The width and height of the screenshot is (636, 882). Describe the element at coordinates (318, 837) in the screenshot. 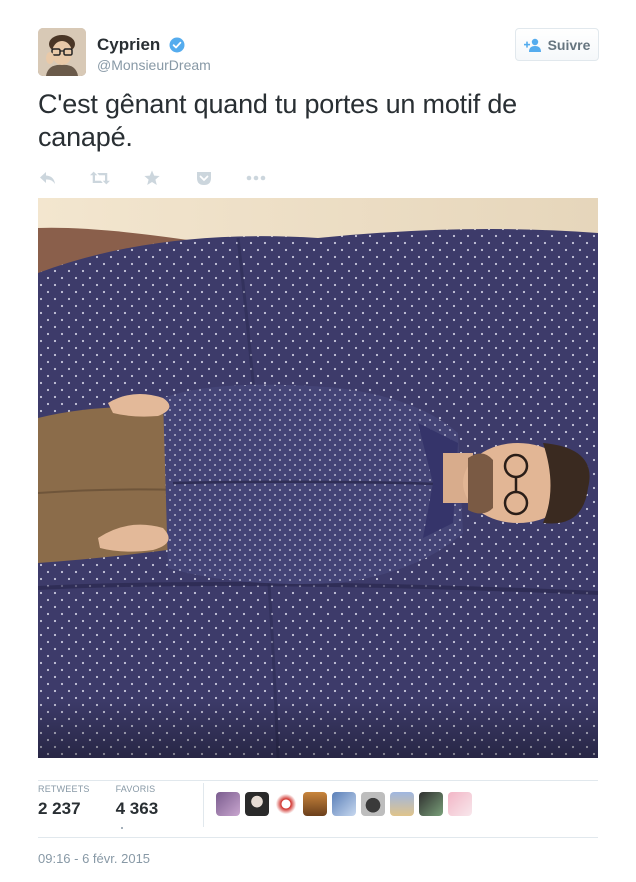

I see `stats-bottom-divider` at that location.